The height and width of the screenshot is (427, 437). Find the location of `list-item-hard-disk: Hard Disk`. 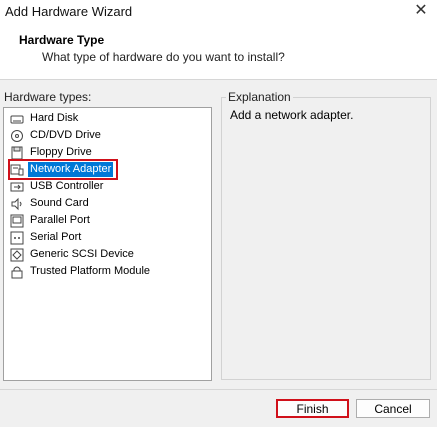

list-item-hard-disk: Hard Disk is located at coordinates (45, 118).